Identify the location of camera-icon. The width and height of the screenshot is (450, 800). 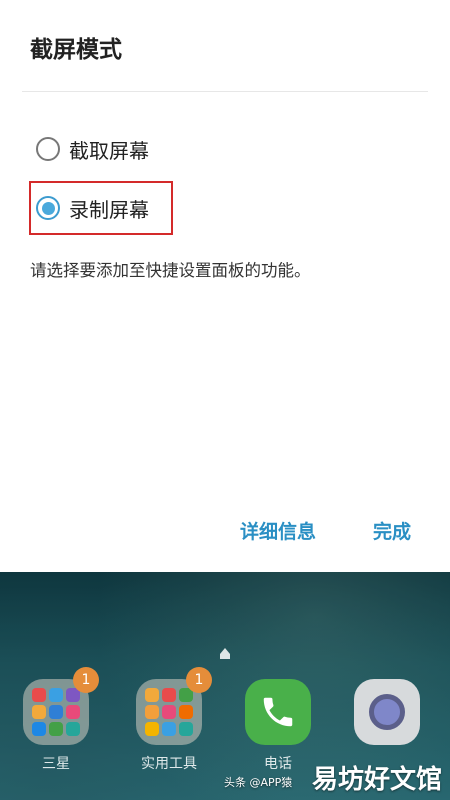
(387, 712).